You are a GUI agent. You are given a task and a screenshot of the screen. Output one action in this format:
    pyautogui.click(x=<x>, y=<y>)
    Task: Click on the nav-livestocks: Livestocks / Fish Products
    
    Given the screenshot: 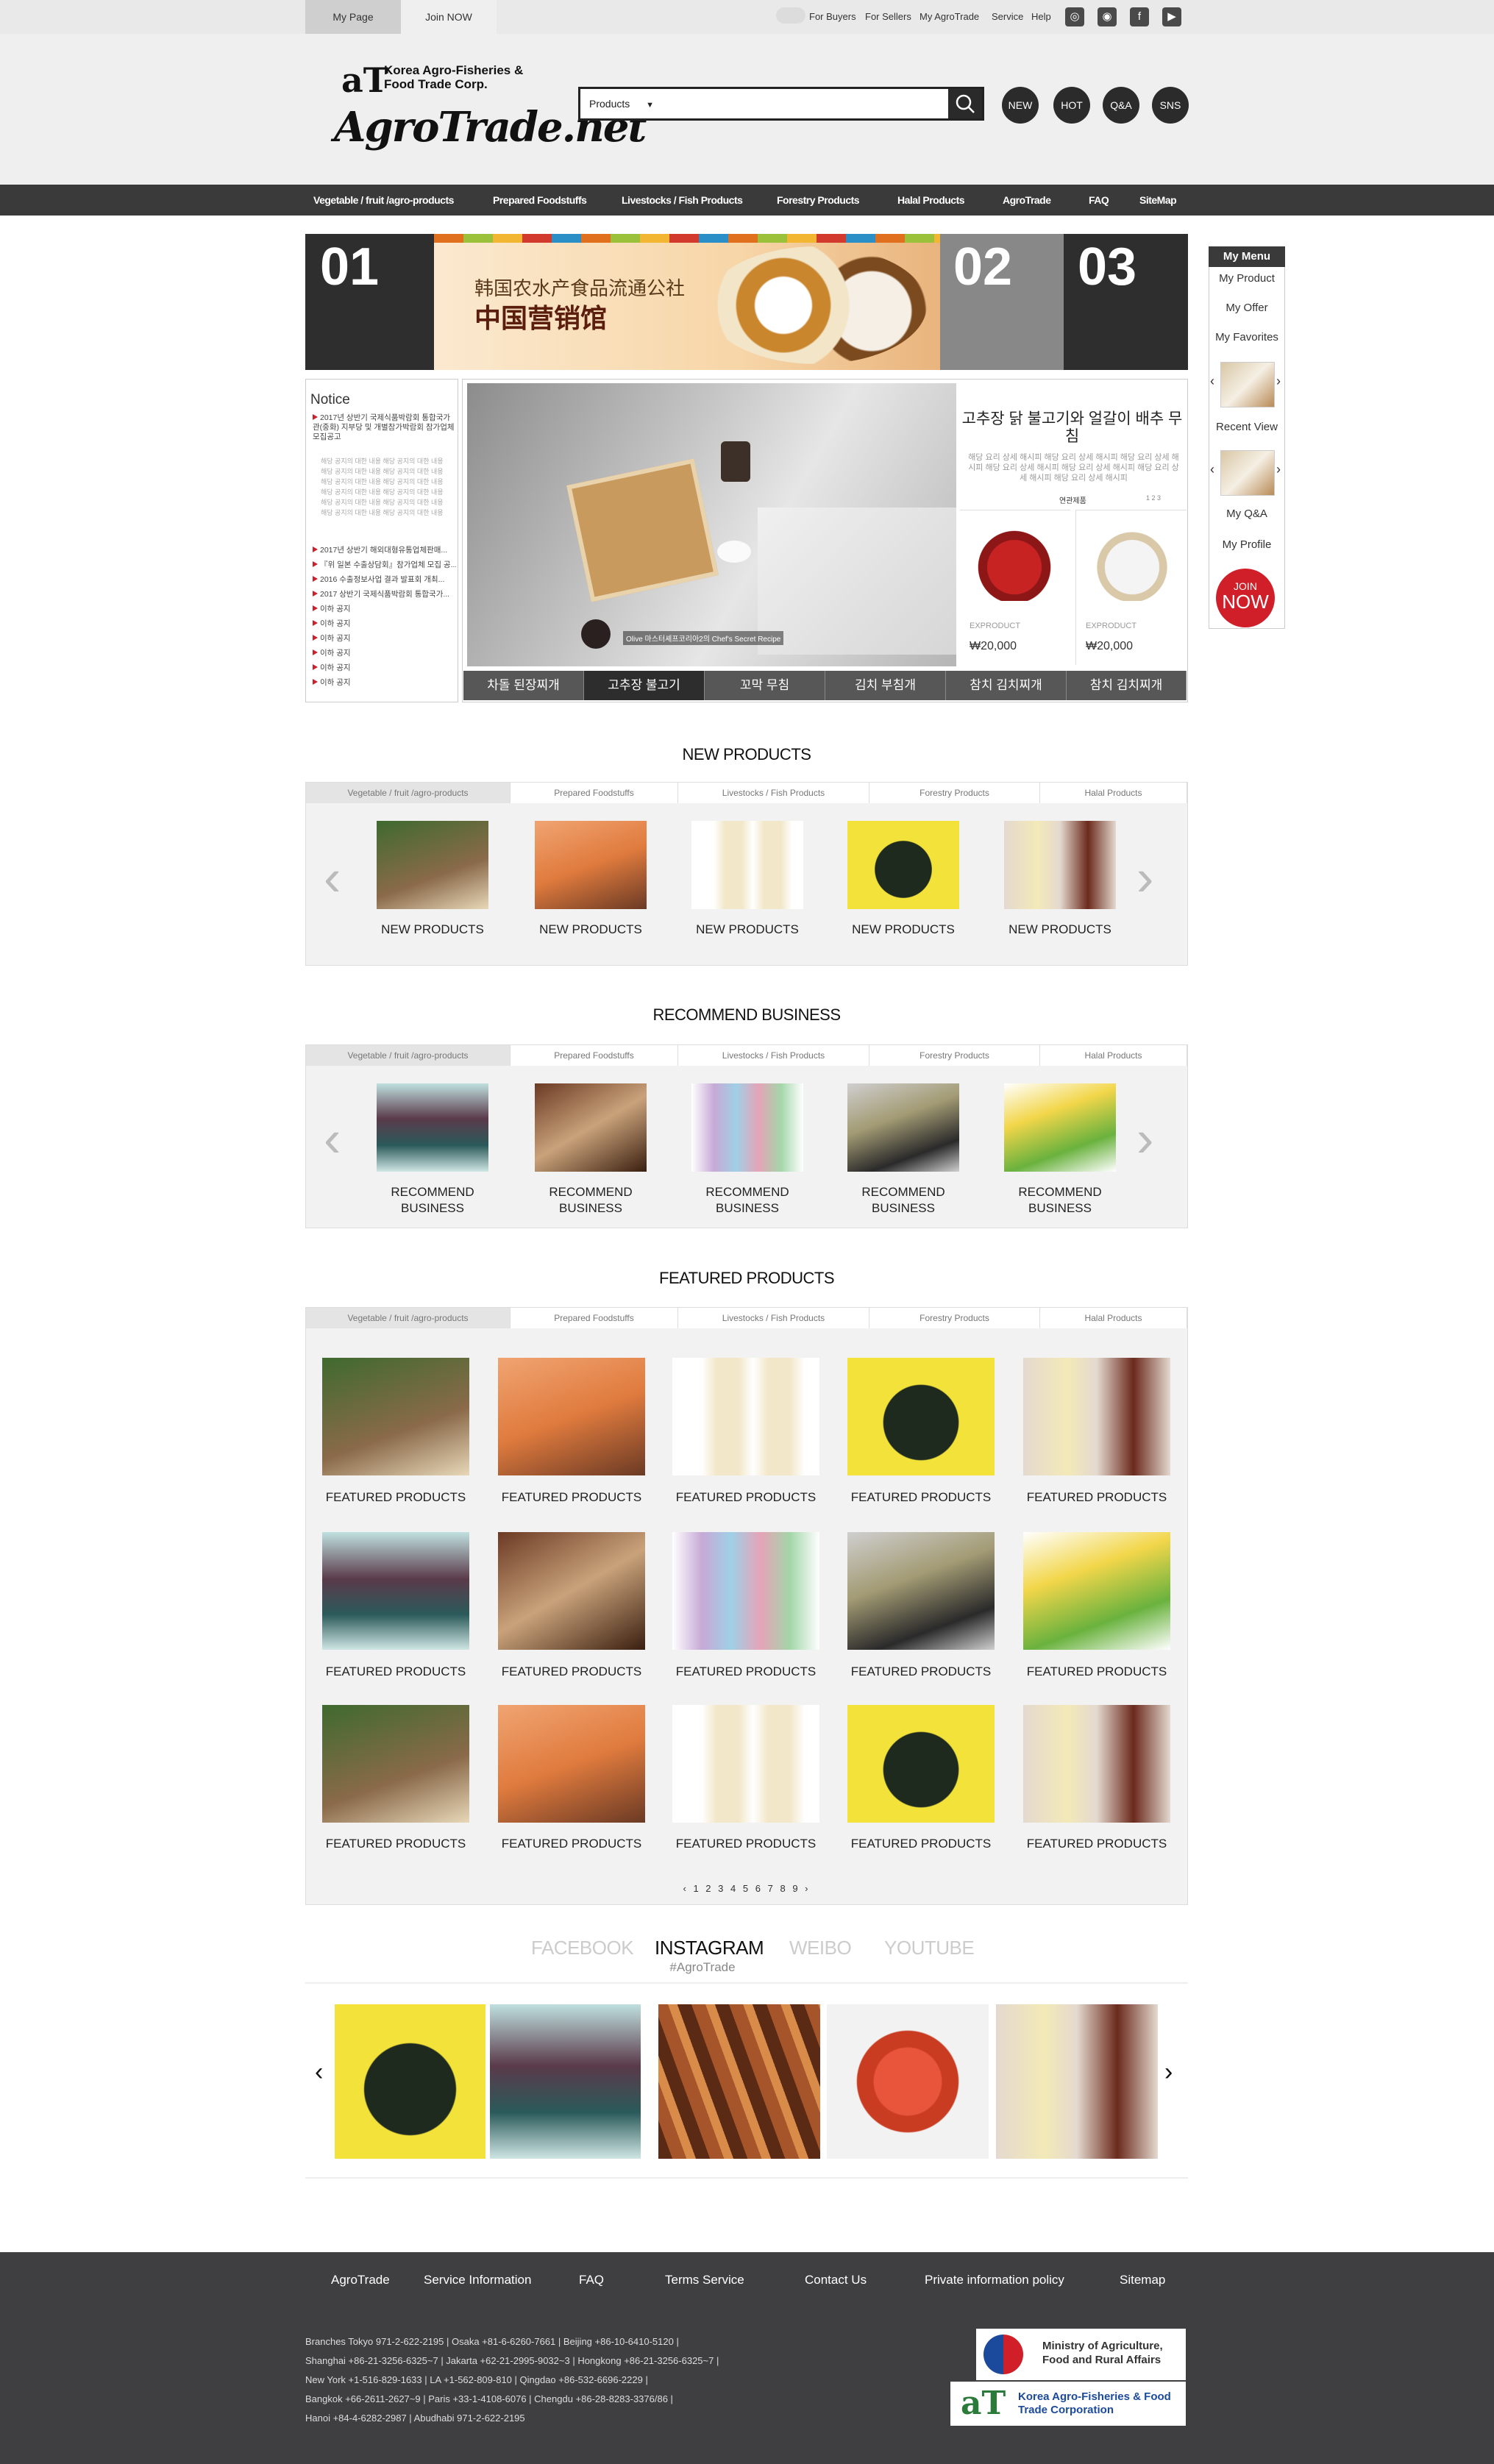 What is the action you would take?
    pyautogui.click(x=683, y=201)
    